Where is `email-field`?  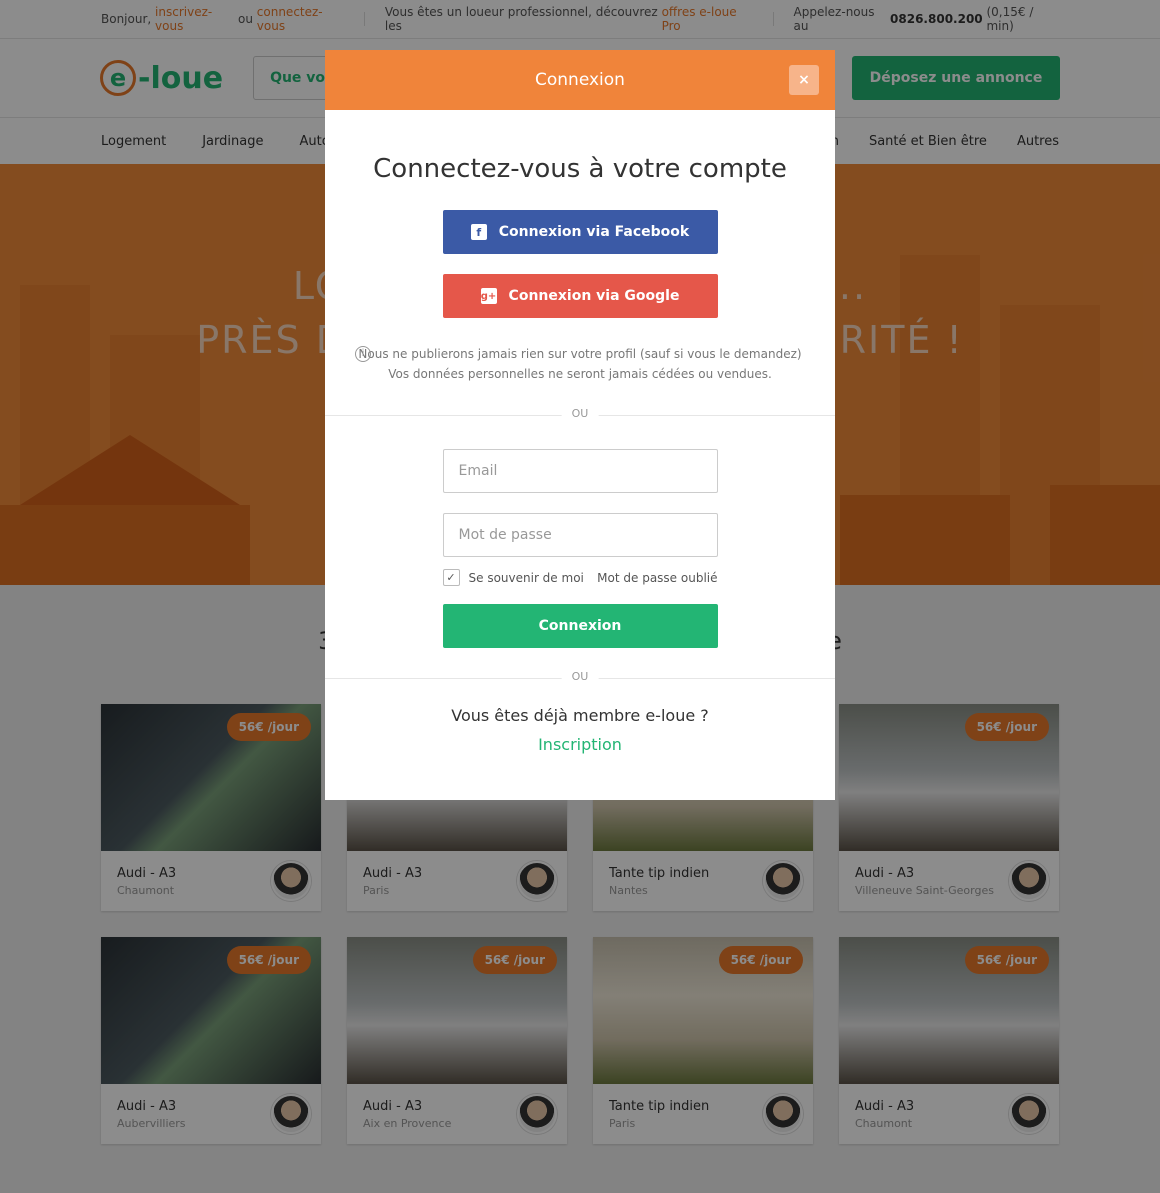 email-field is located at coordinates (580, 471).